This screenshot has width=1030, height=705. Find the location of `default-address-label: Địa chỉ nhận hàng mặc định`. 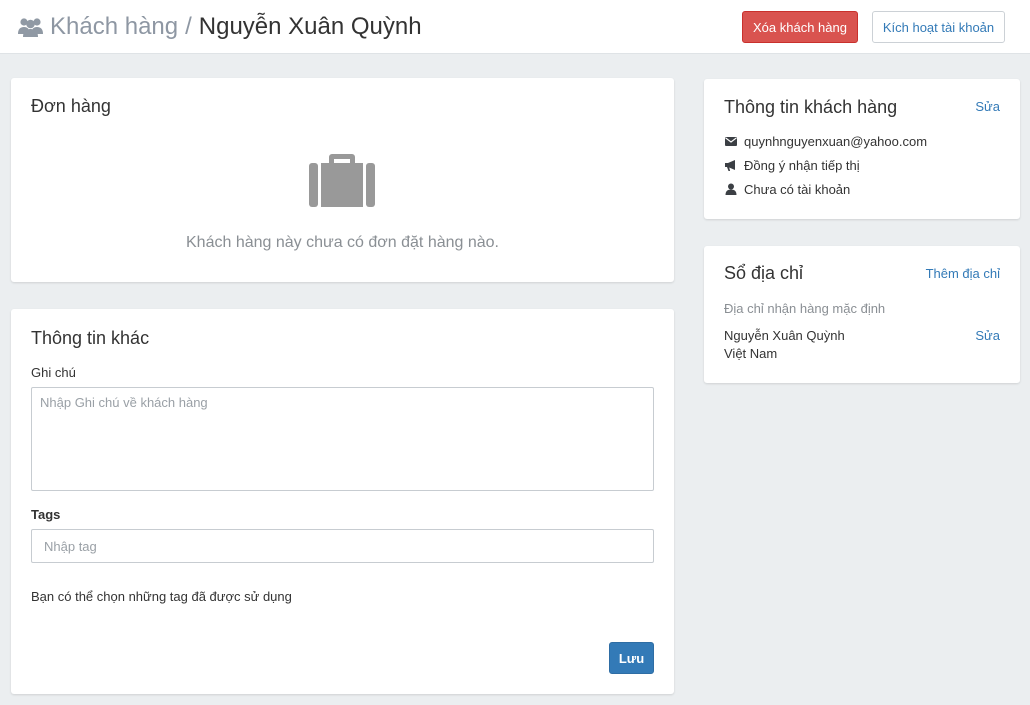

default-address-label: Địa chỉ nhận hàng mặc định is located at coordinates (805, 308).